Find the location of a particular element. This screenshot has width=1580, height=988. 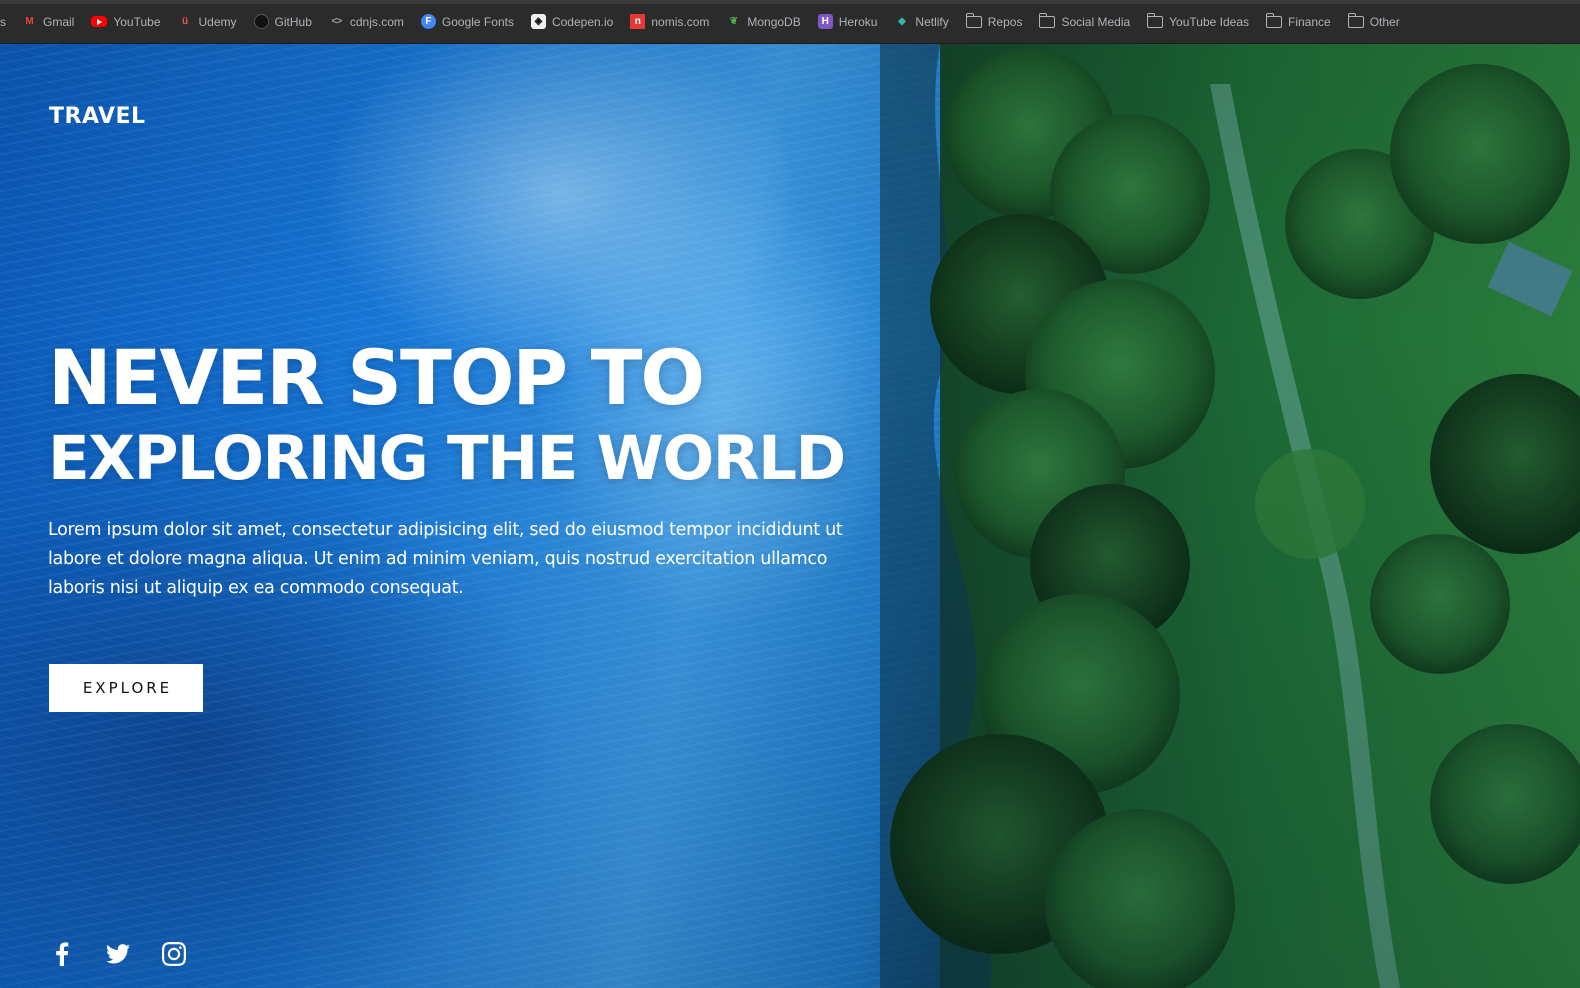

gmail-icon: M is located at coordinates (29, 21).